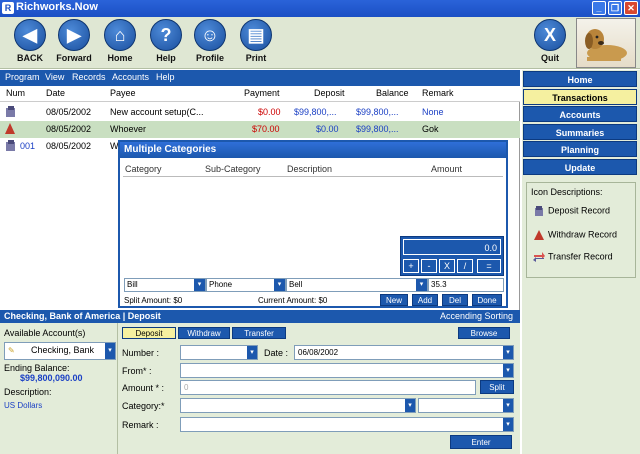 This screenshot has height=454, width=640. What do you see at coordinates (447, 266) in the screenshot?
I see `calc-multiply-button: X` at bounding box center [447, 266].